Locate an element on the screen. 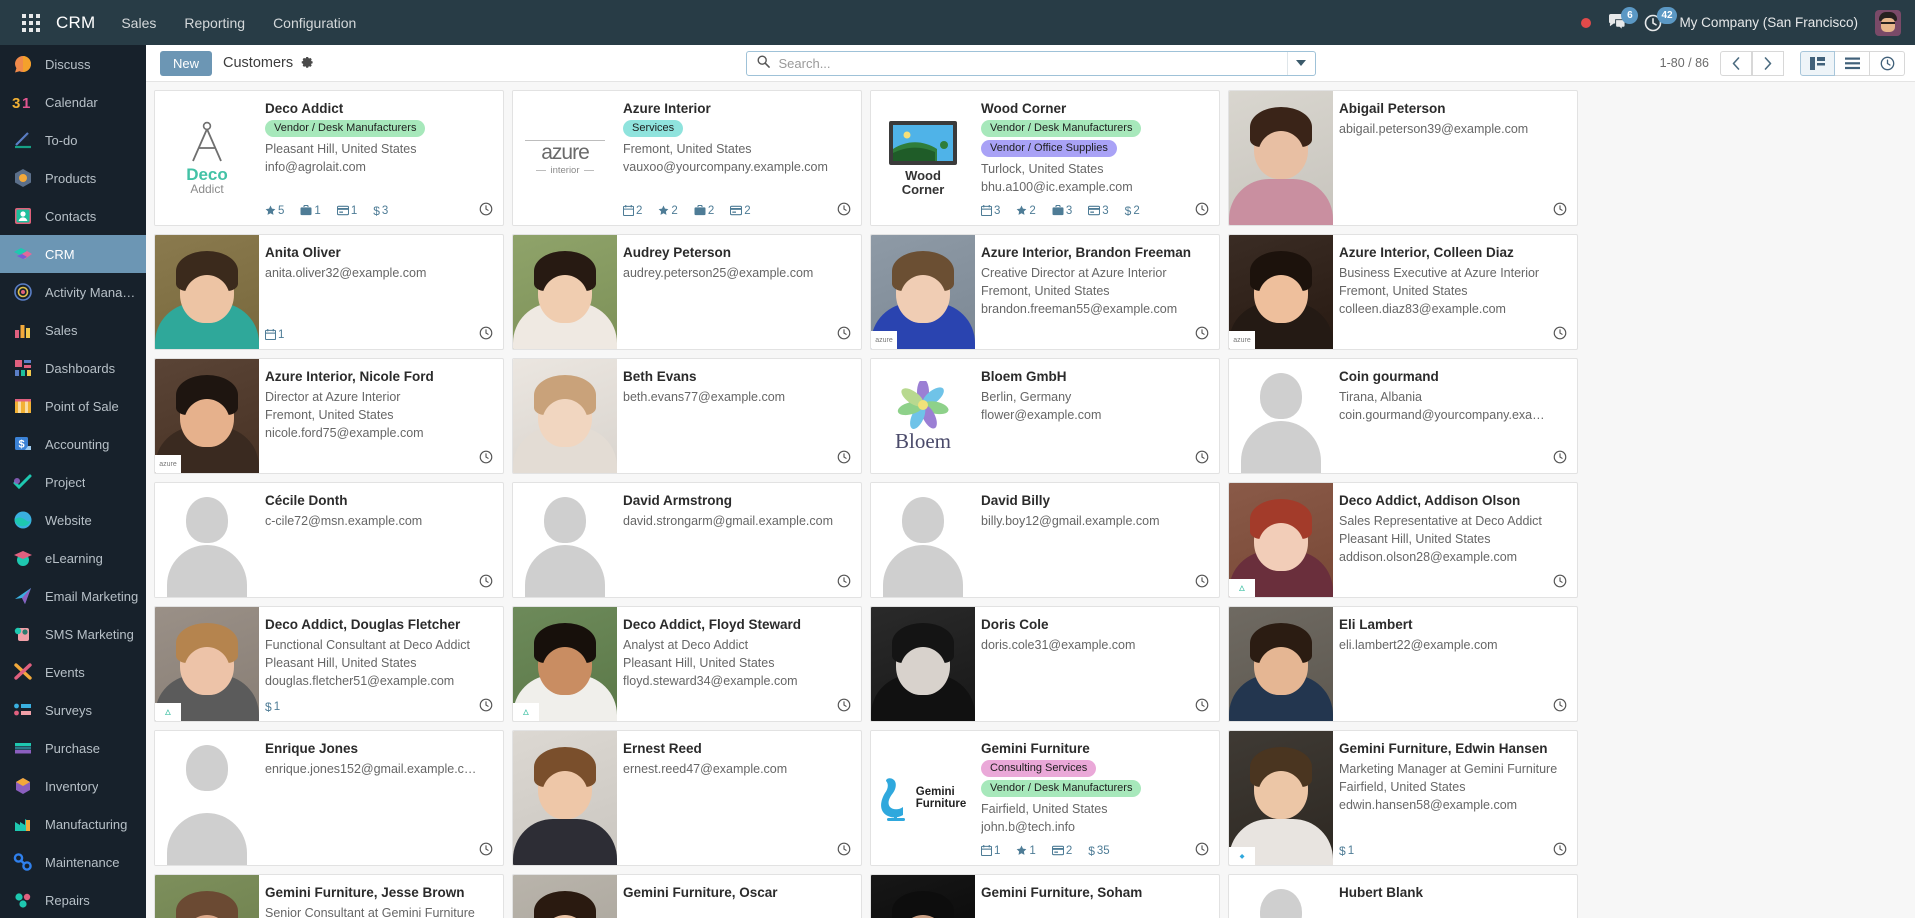 The height and width of the screenshot is (918, 1915). card-title: Doris Cole is located at coordinates (1095, 625).